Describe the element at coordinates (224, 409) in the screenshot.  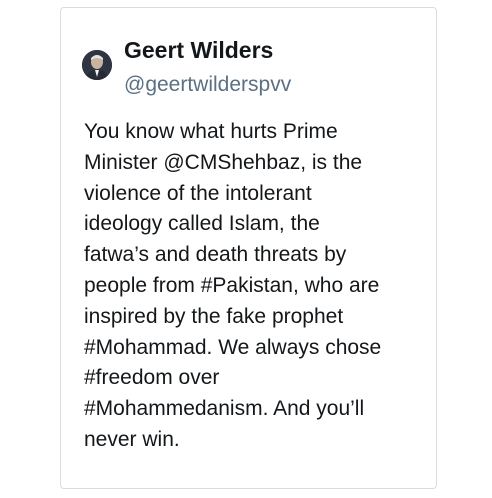
I see `tweet-text-line: #Mohammedanism. And you’ll` at that location.